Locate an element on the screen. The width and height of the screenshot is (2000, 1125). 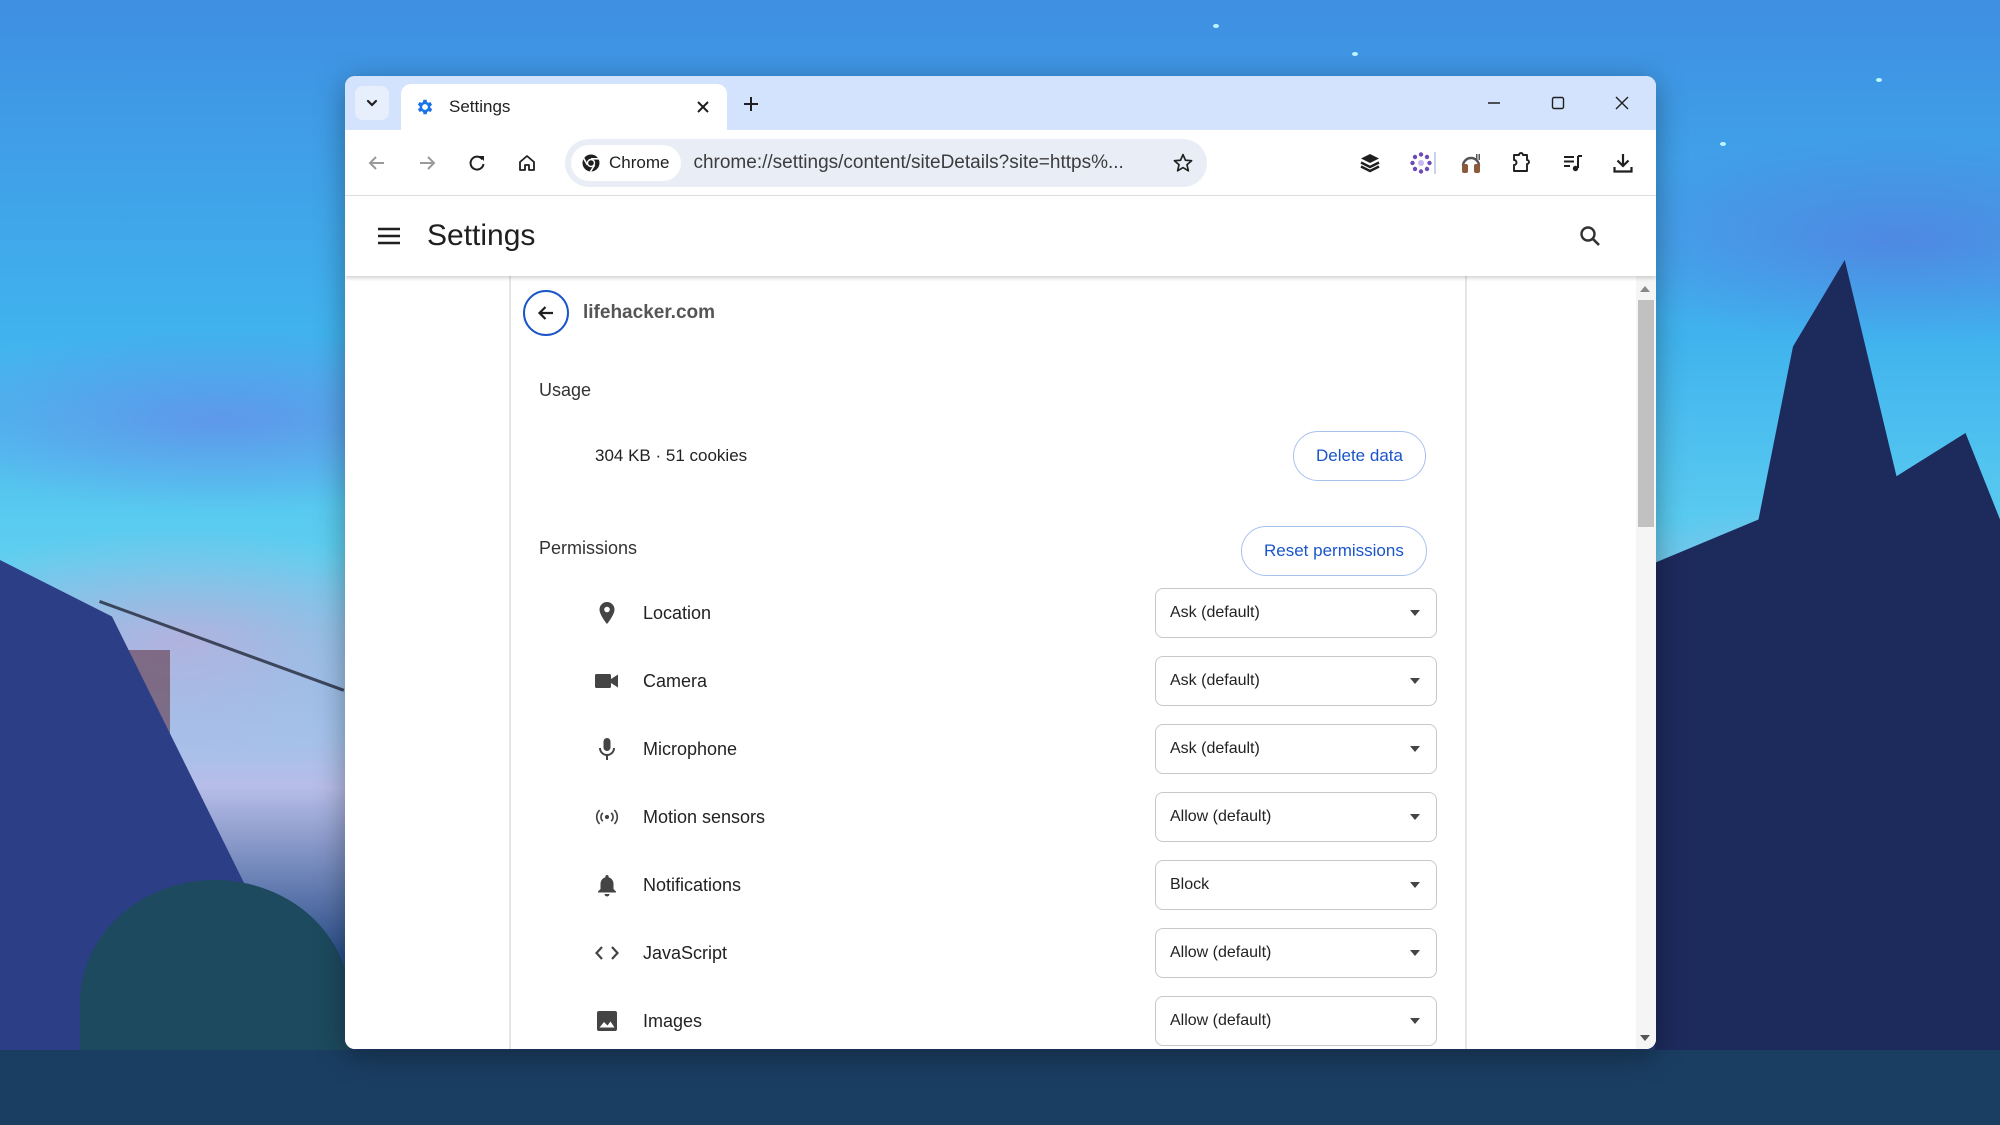
scroll-up-arrow-icon is located at coordinates (1645, 289).